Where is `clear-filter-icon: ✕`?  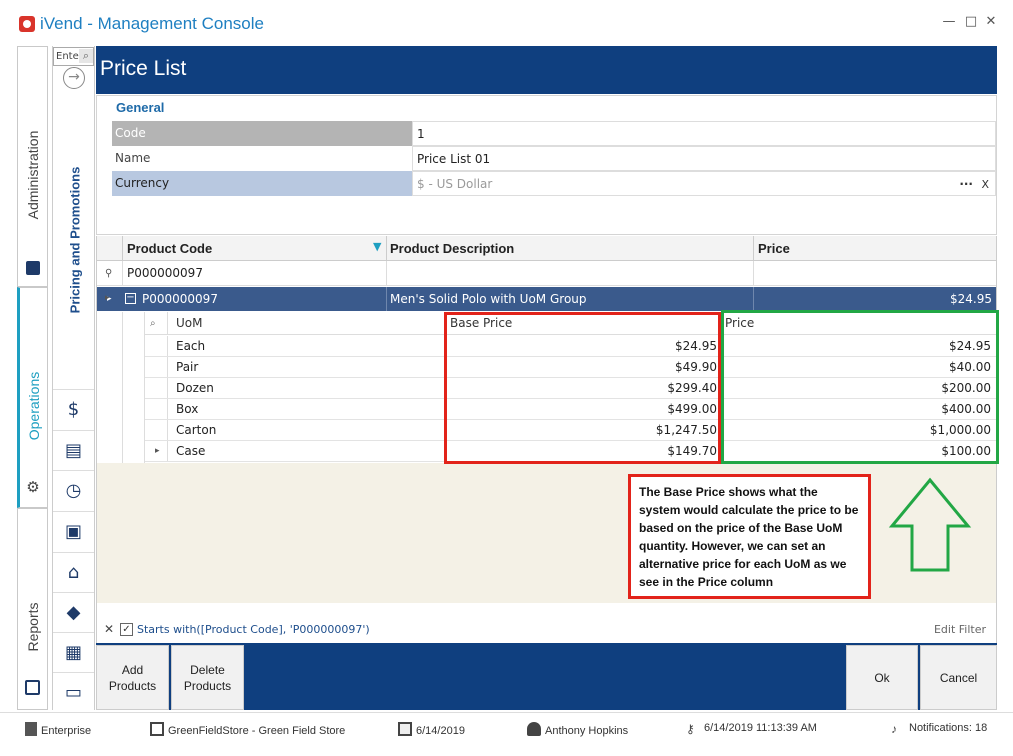
clear-filter-icon: ✕ is located at coordinates (109, 629).